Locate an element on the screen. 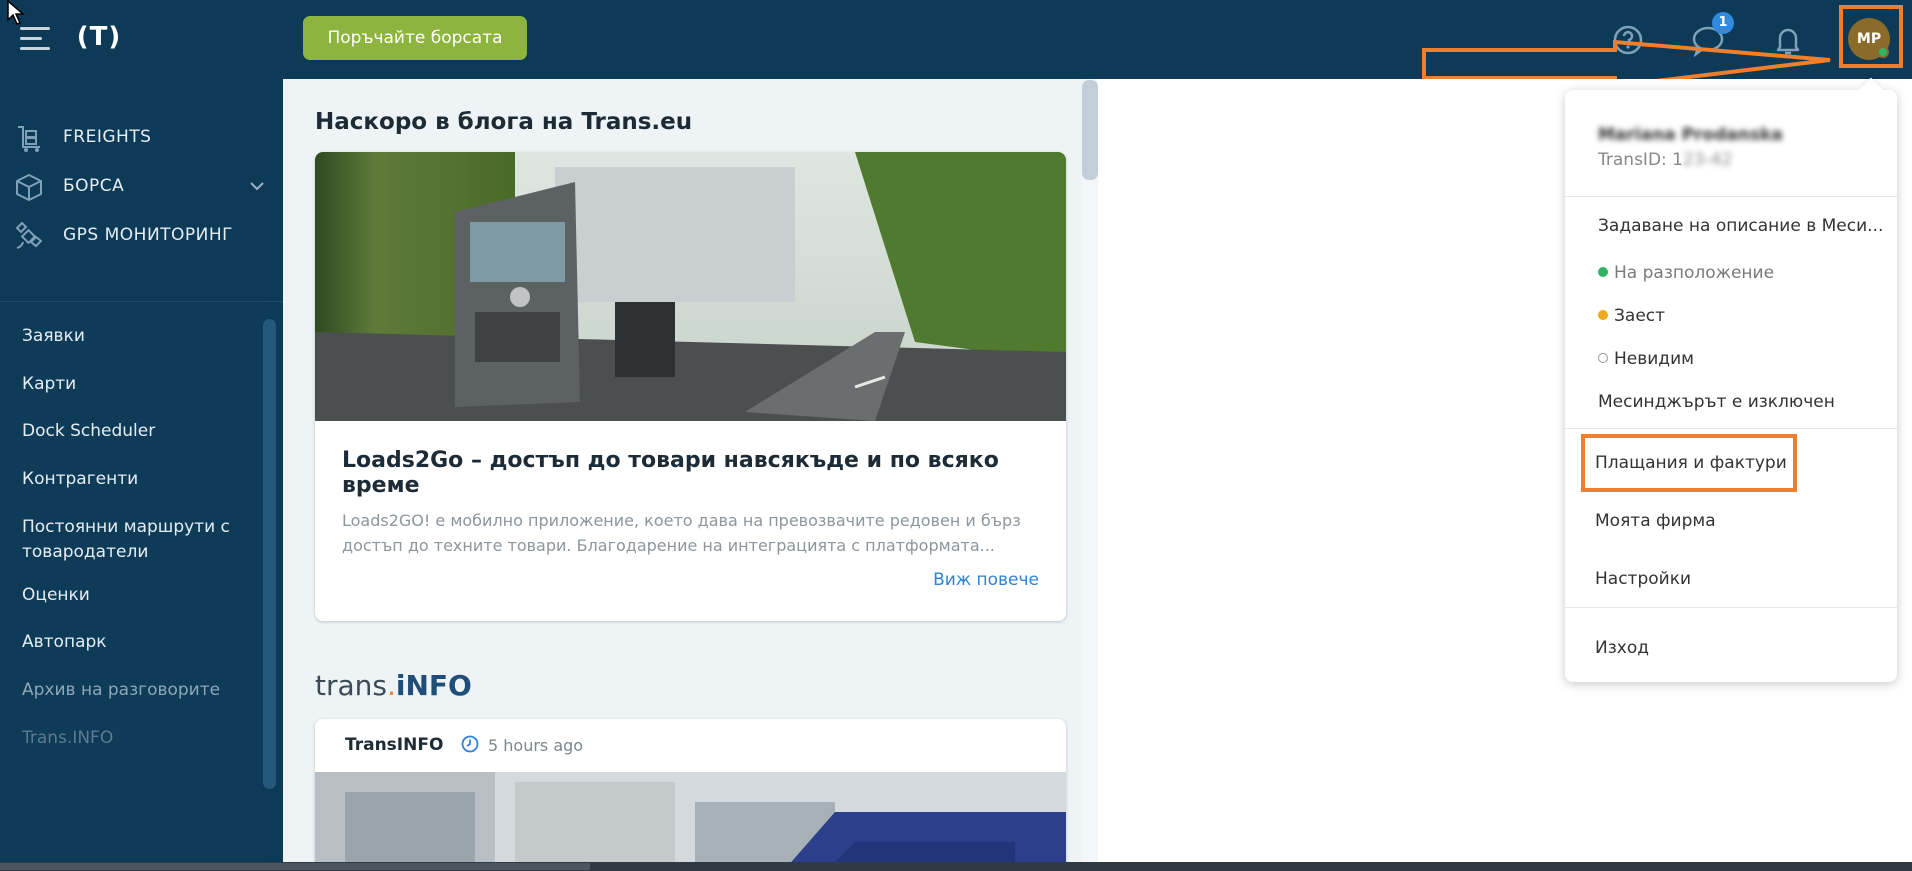  news-image is located at coordinates (690, 817).